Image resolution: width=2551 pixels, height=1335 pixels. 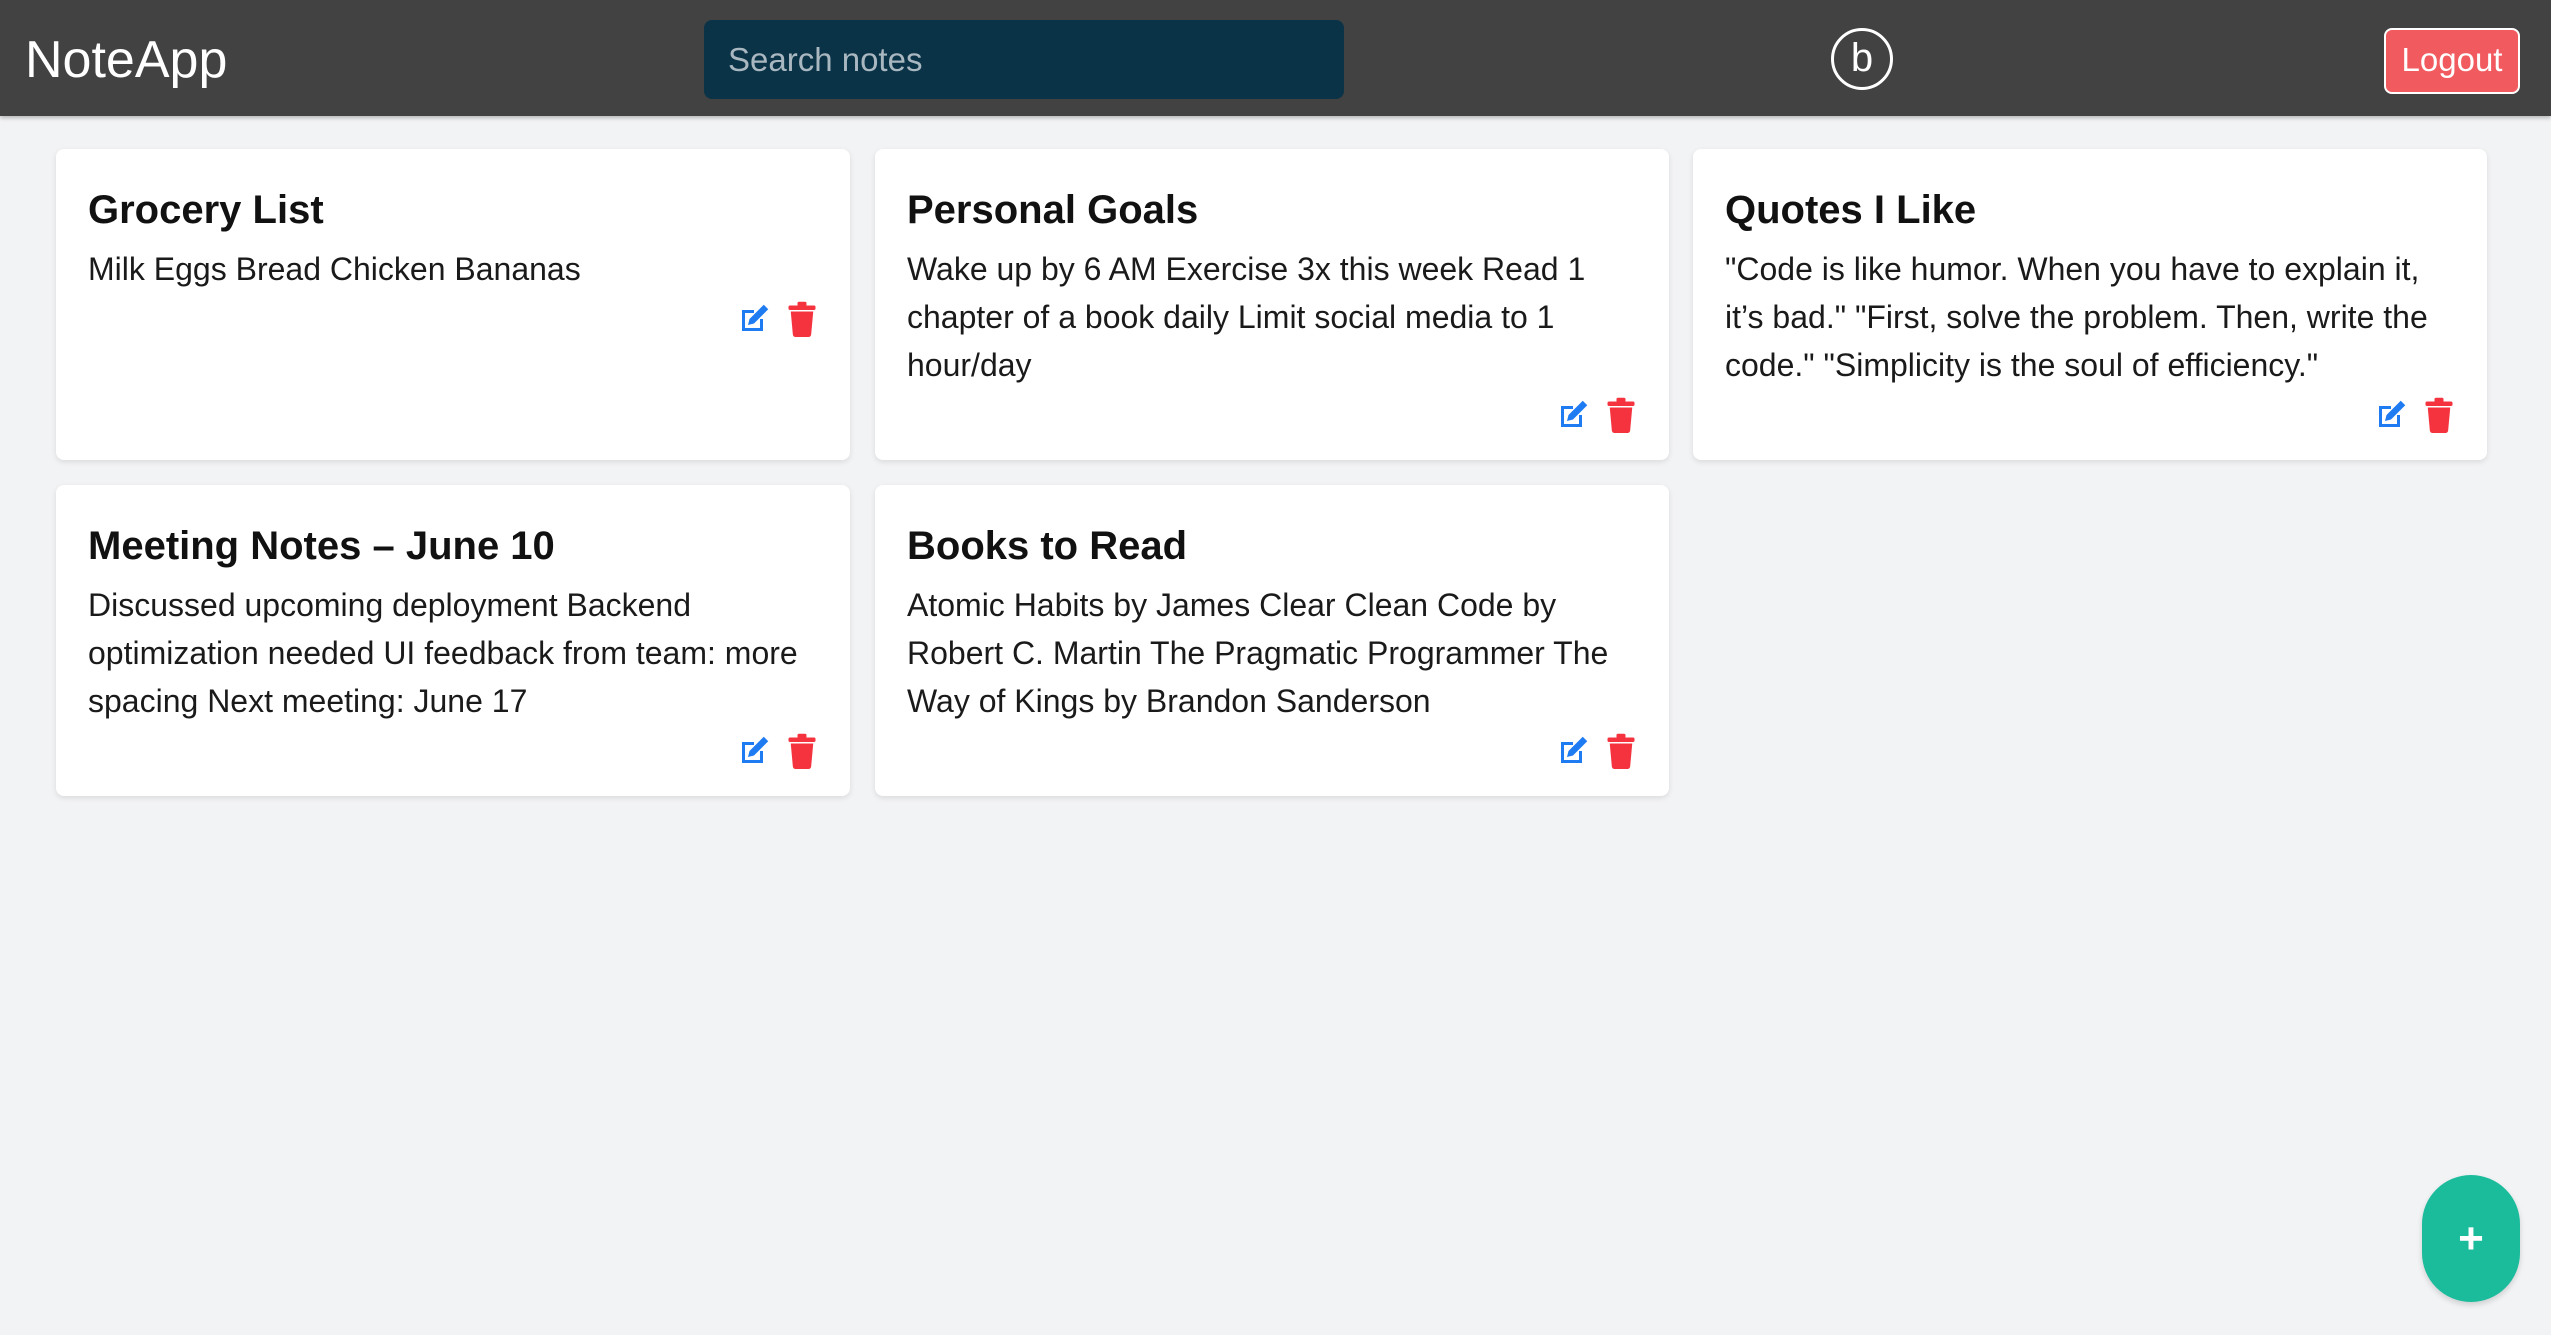 What do you see at coordinates (321, 546) in the screenshot?
I see `note-title: Meeting Notes – June 10` at bounding box center [321, 546].